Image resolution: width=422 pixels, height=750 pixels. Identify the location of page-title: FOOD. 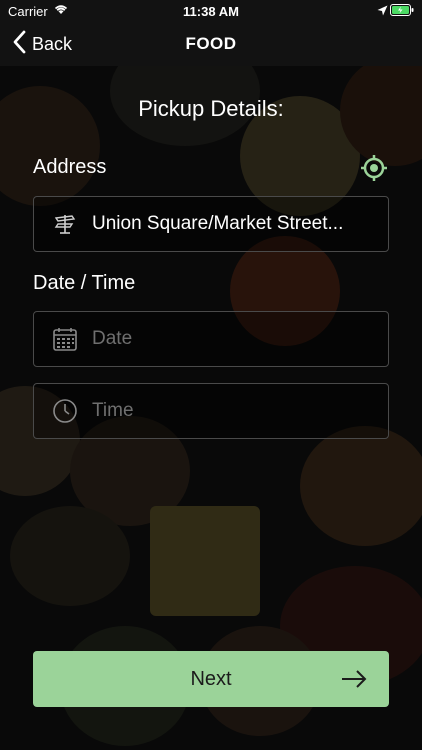
(211, 43).